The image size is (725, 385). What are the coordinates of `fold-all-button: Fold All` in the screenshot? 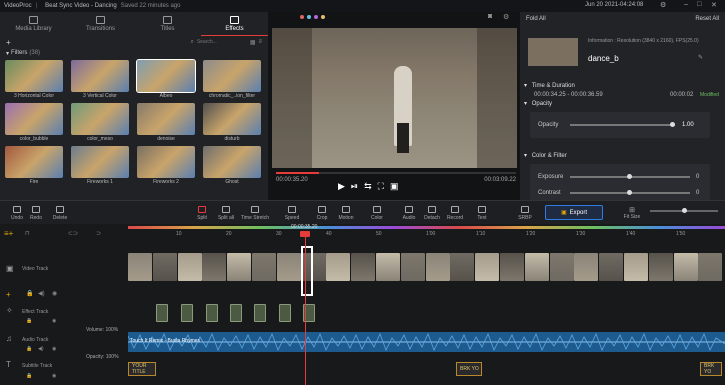 It's located at (536, 19).